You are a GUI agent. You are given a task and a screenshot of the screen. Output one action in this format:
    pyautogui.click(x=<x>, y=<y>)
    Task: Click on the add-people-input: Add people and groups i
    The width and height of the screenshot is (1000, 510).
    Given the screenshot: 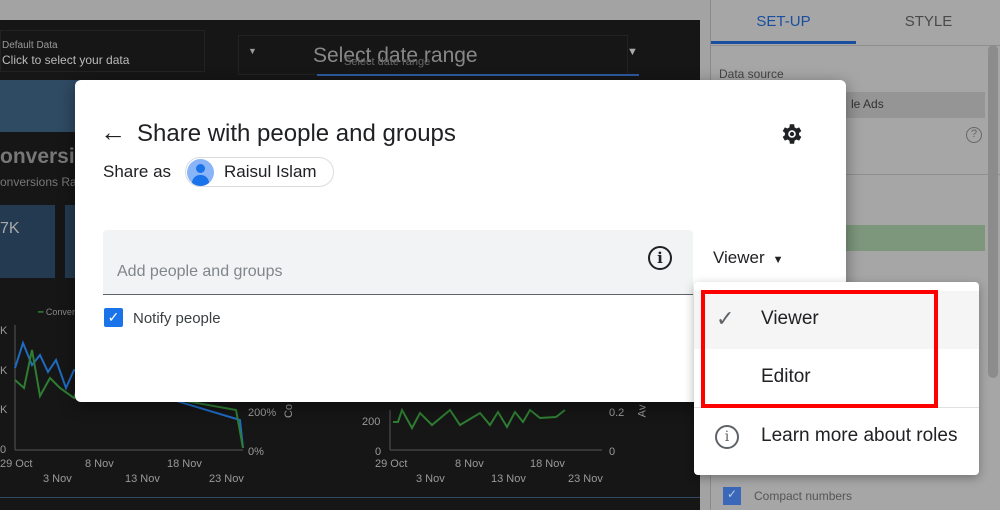 What is the action you would take?
    pyautogui.click(x=398, y=262)
    